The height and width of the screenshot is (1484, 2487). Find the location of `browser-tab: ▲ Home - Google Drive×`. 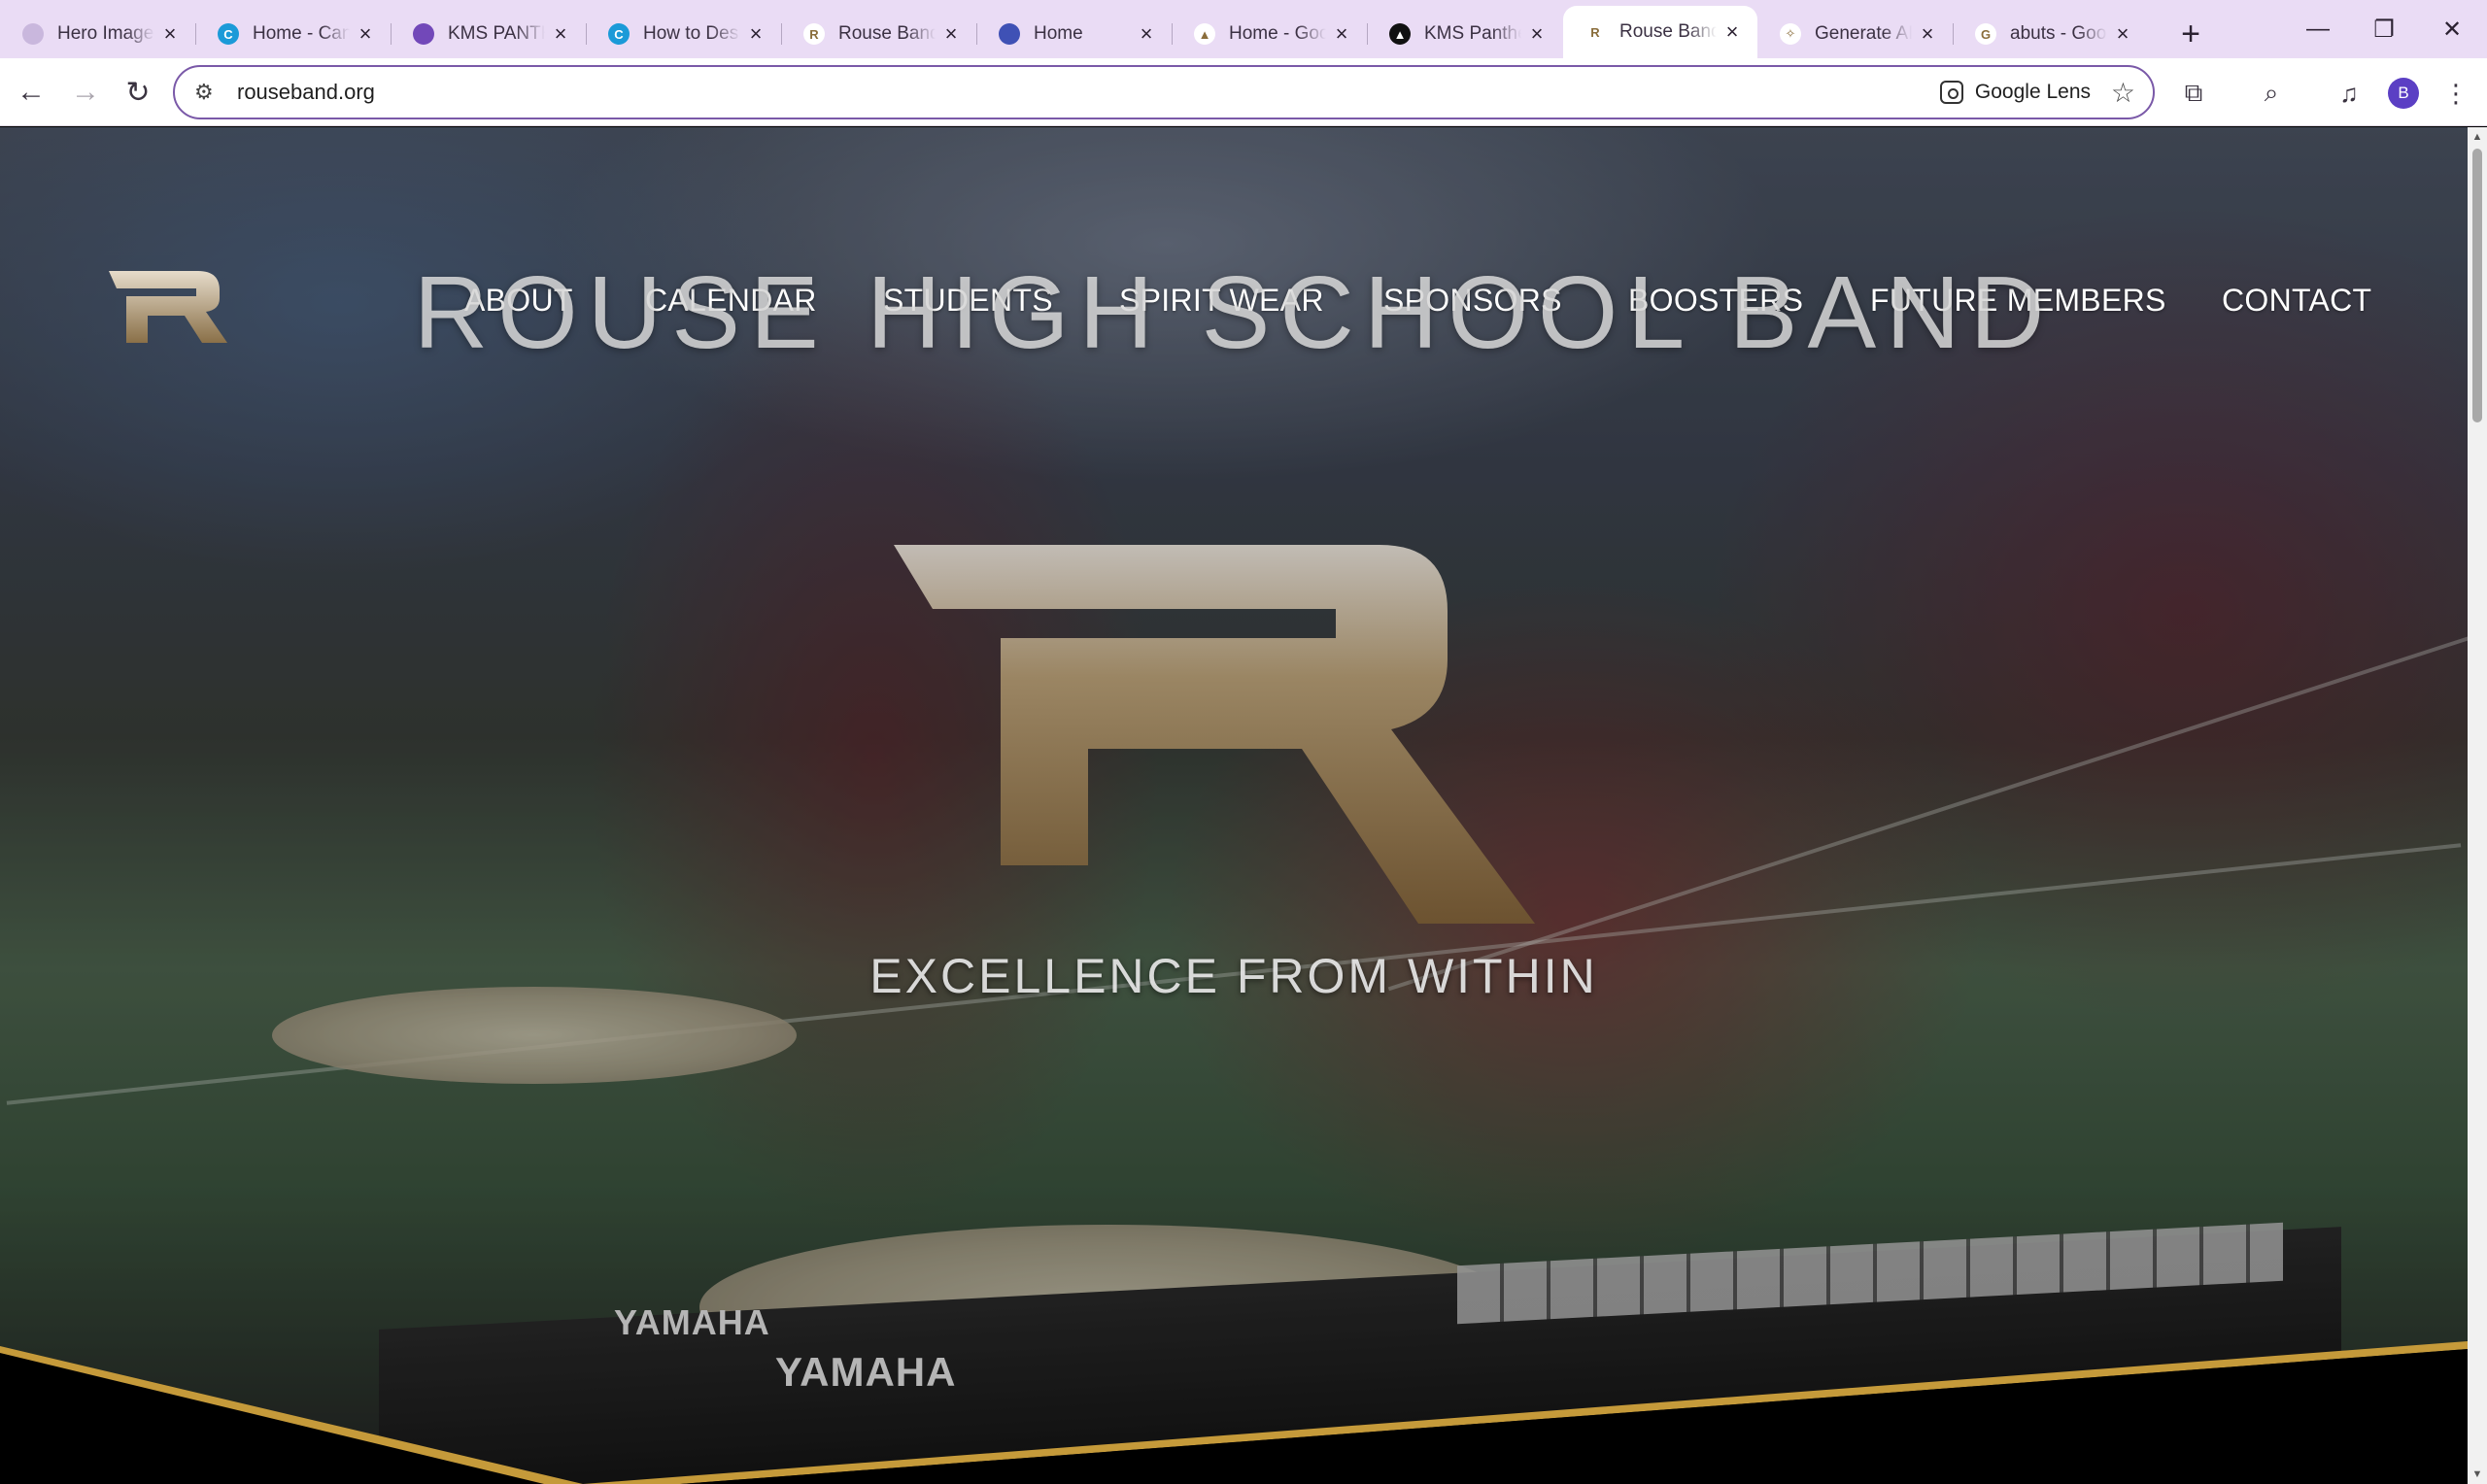

browser-tab: ▲ Home - Google Drive× is located at coordinates (1269, 34).